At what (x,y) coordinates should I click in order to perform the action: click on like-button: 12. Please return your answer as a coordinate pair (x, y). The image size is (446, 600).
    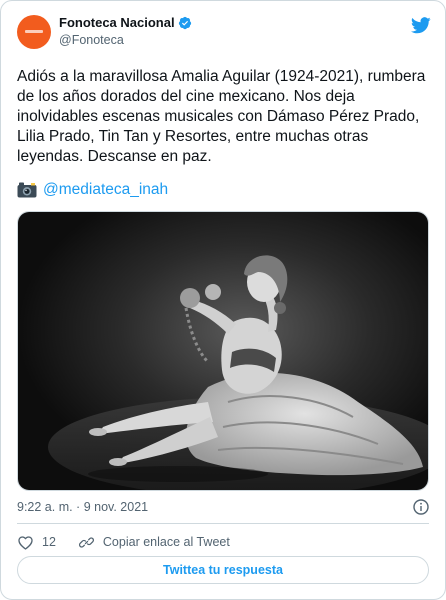
    Looking at the image, I should click on (36, 542).